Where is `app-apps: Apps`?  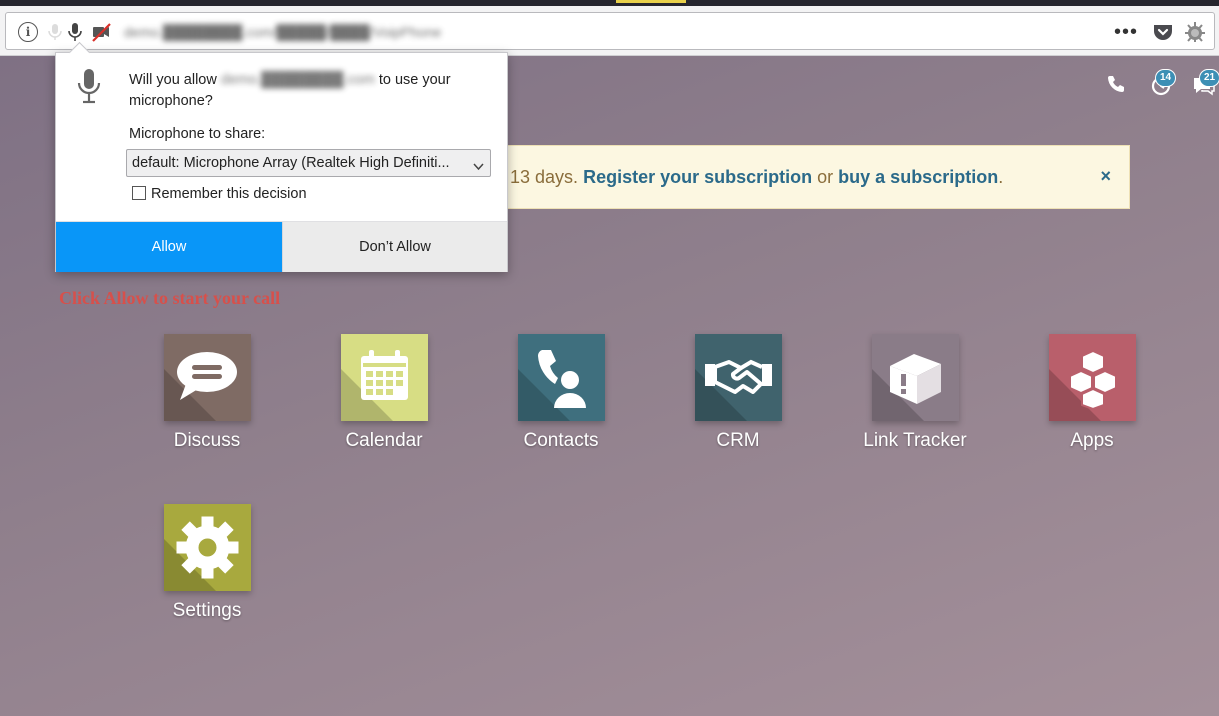 app-apps: Apps is located at coordinates (1092, 393).